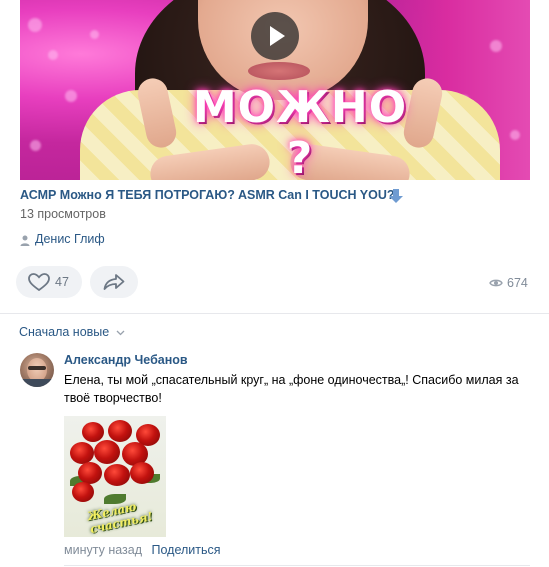 This screenshot has width=549, height=567. What do you see at coordinates (25, 240) in the screenshot?
I see `user-icon` at bounding box center [25, 240].